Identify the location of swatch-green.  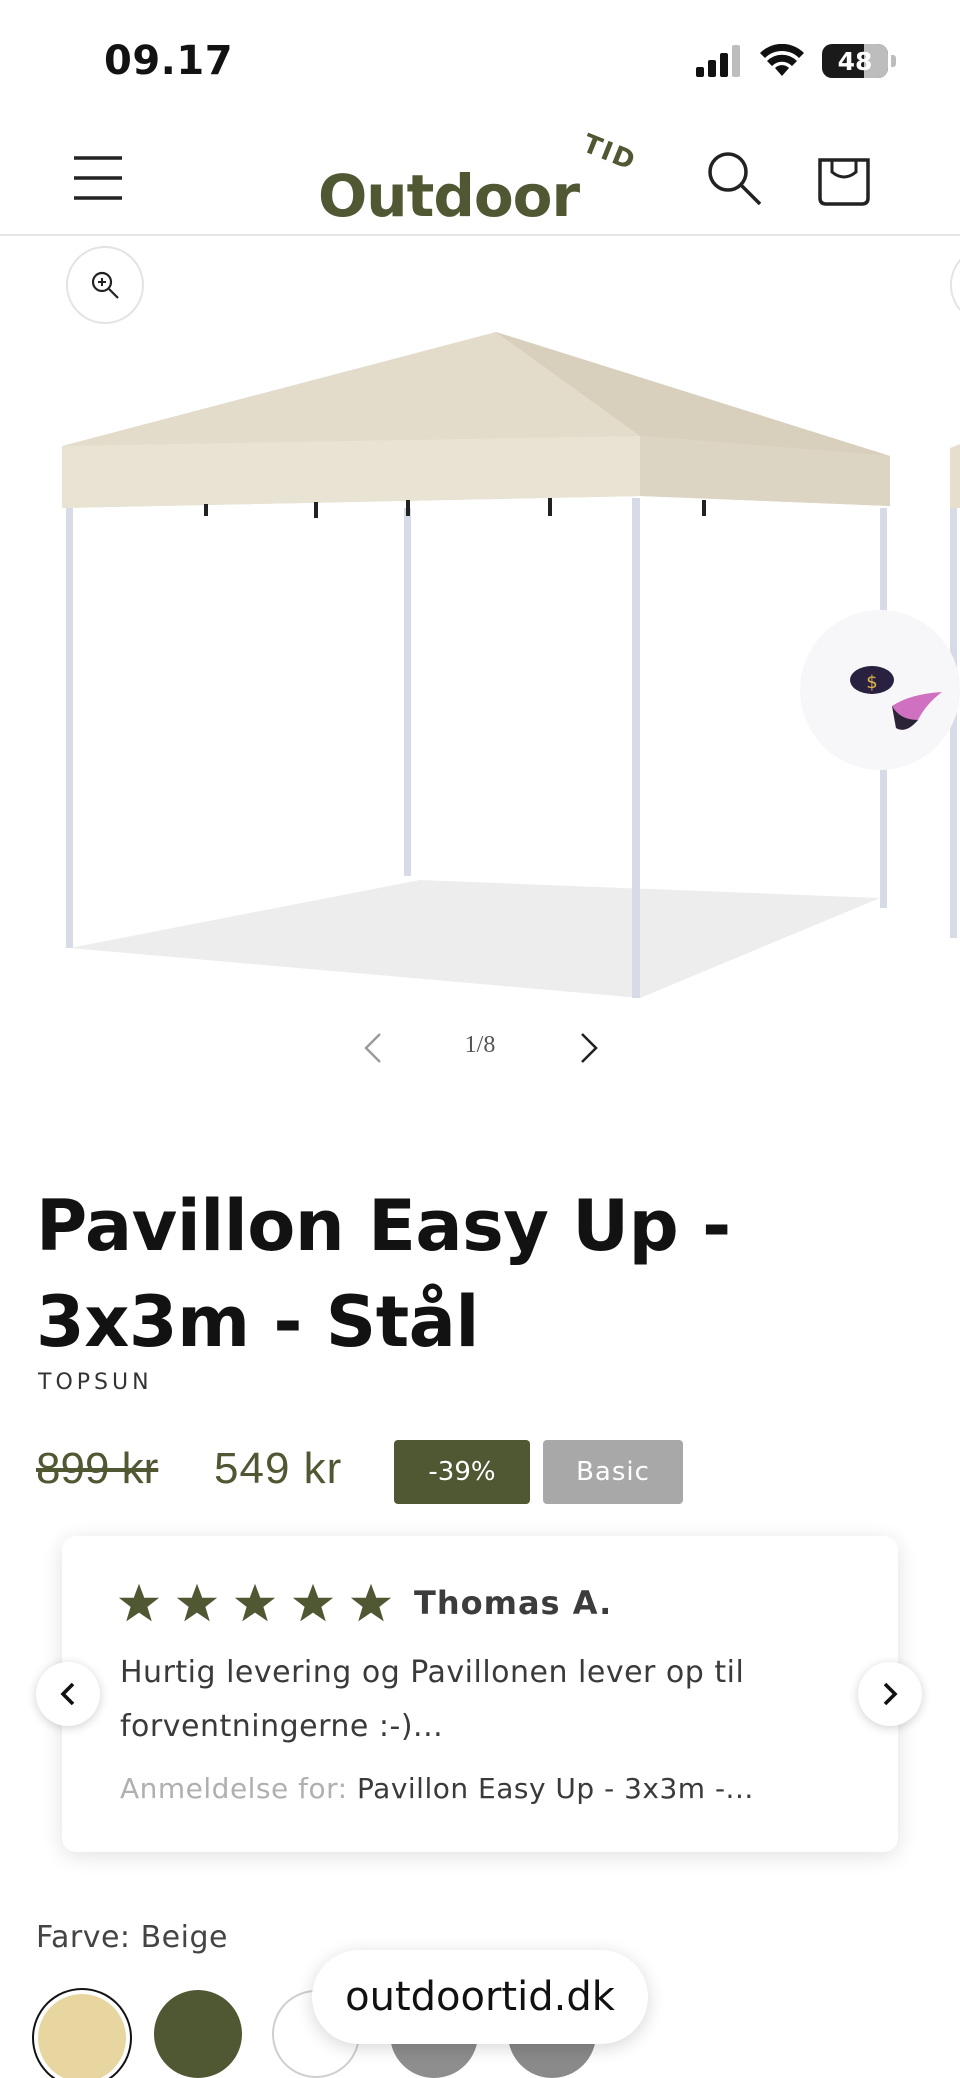
(198, 2034).